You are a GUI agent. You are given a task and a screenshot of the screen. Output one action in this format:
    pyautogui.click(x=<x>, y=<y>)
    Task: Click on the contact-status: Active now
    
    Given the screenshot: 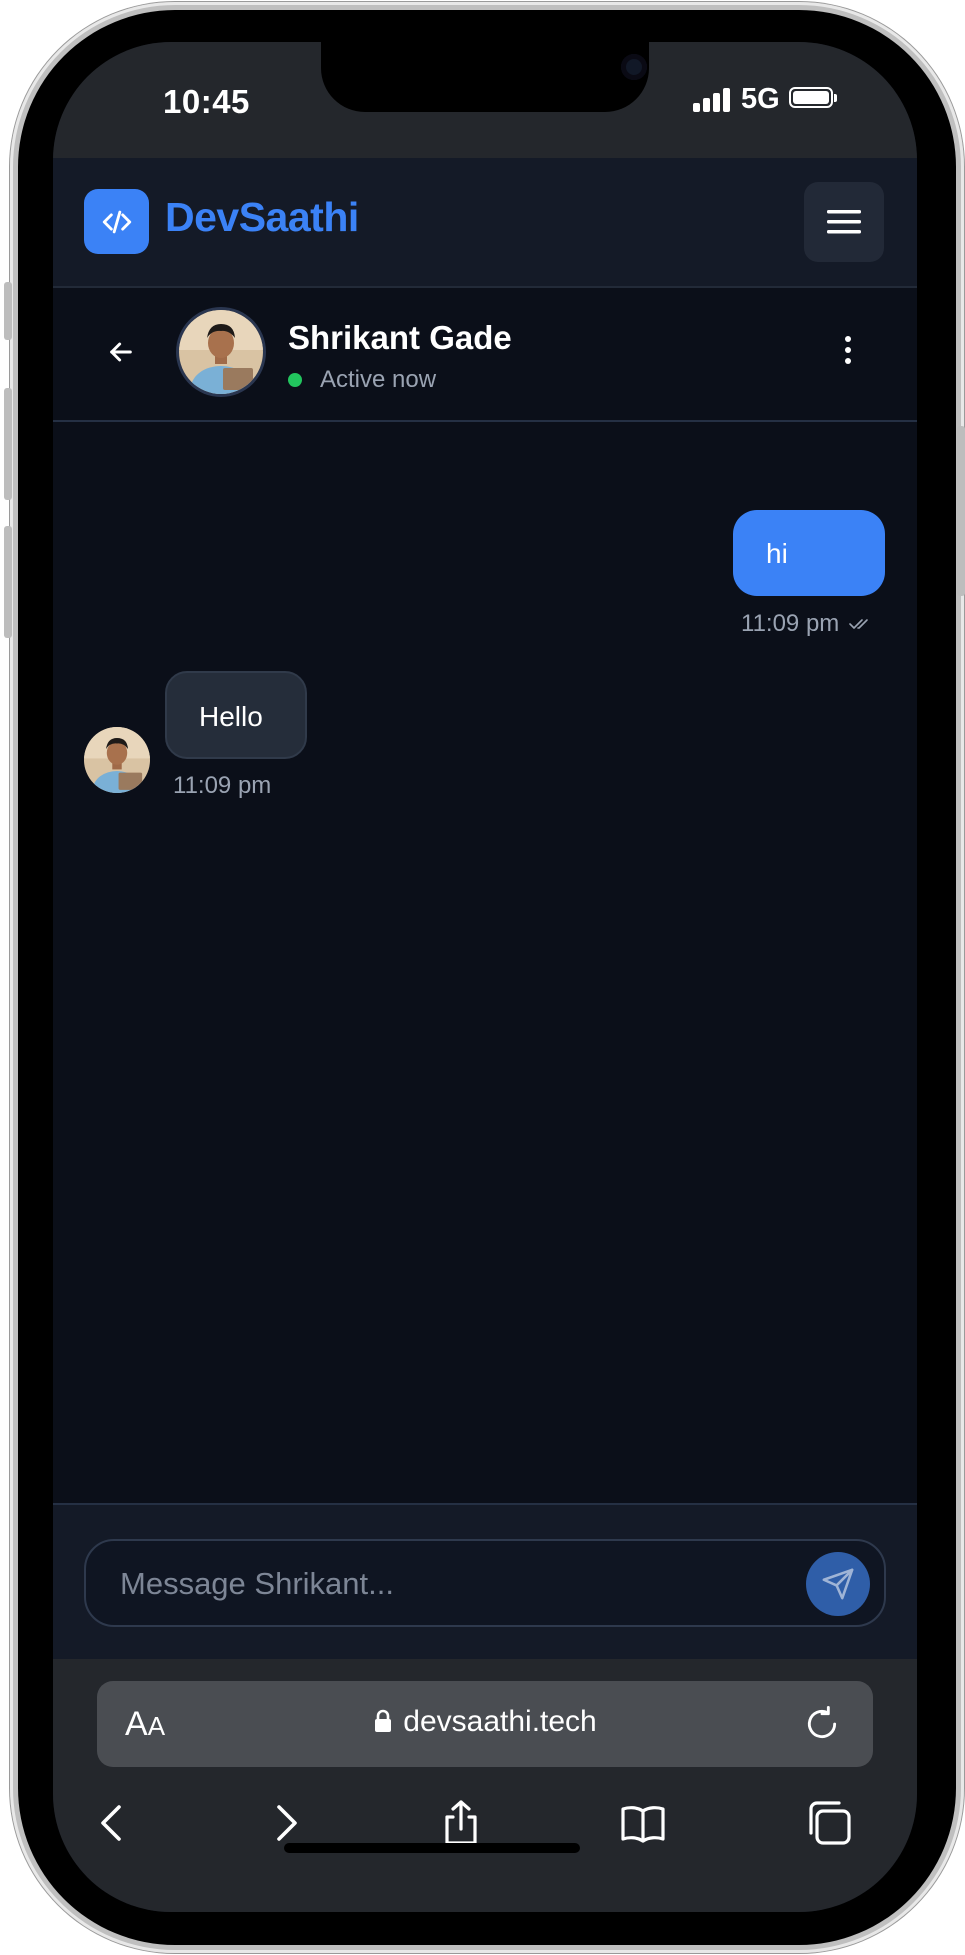 What is the action you would take?
    pyautogui.click(x=362, y=380)
    